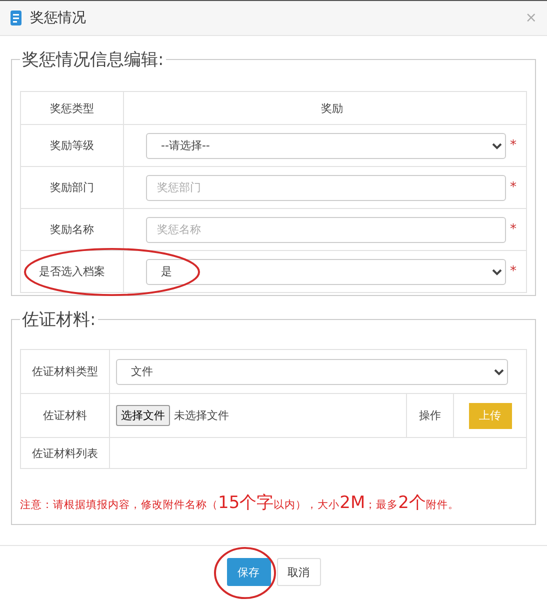 The height and width of the screenshot is (607, 547). What do you see at coordinates (58, 18) in the screenshot?
I see `window-title: 奖惩情况` at bounding box center [58, 18].